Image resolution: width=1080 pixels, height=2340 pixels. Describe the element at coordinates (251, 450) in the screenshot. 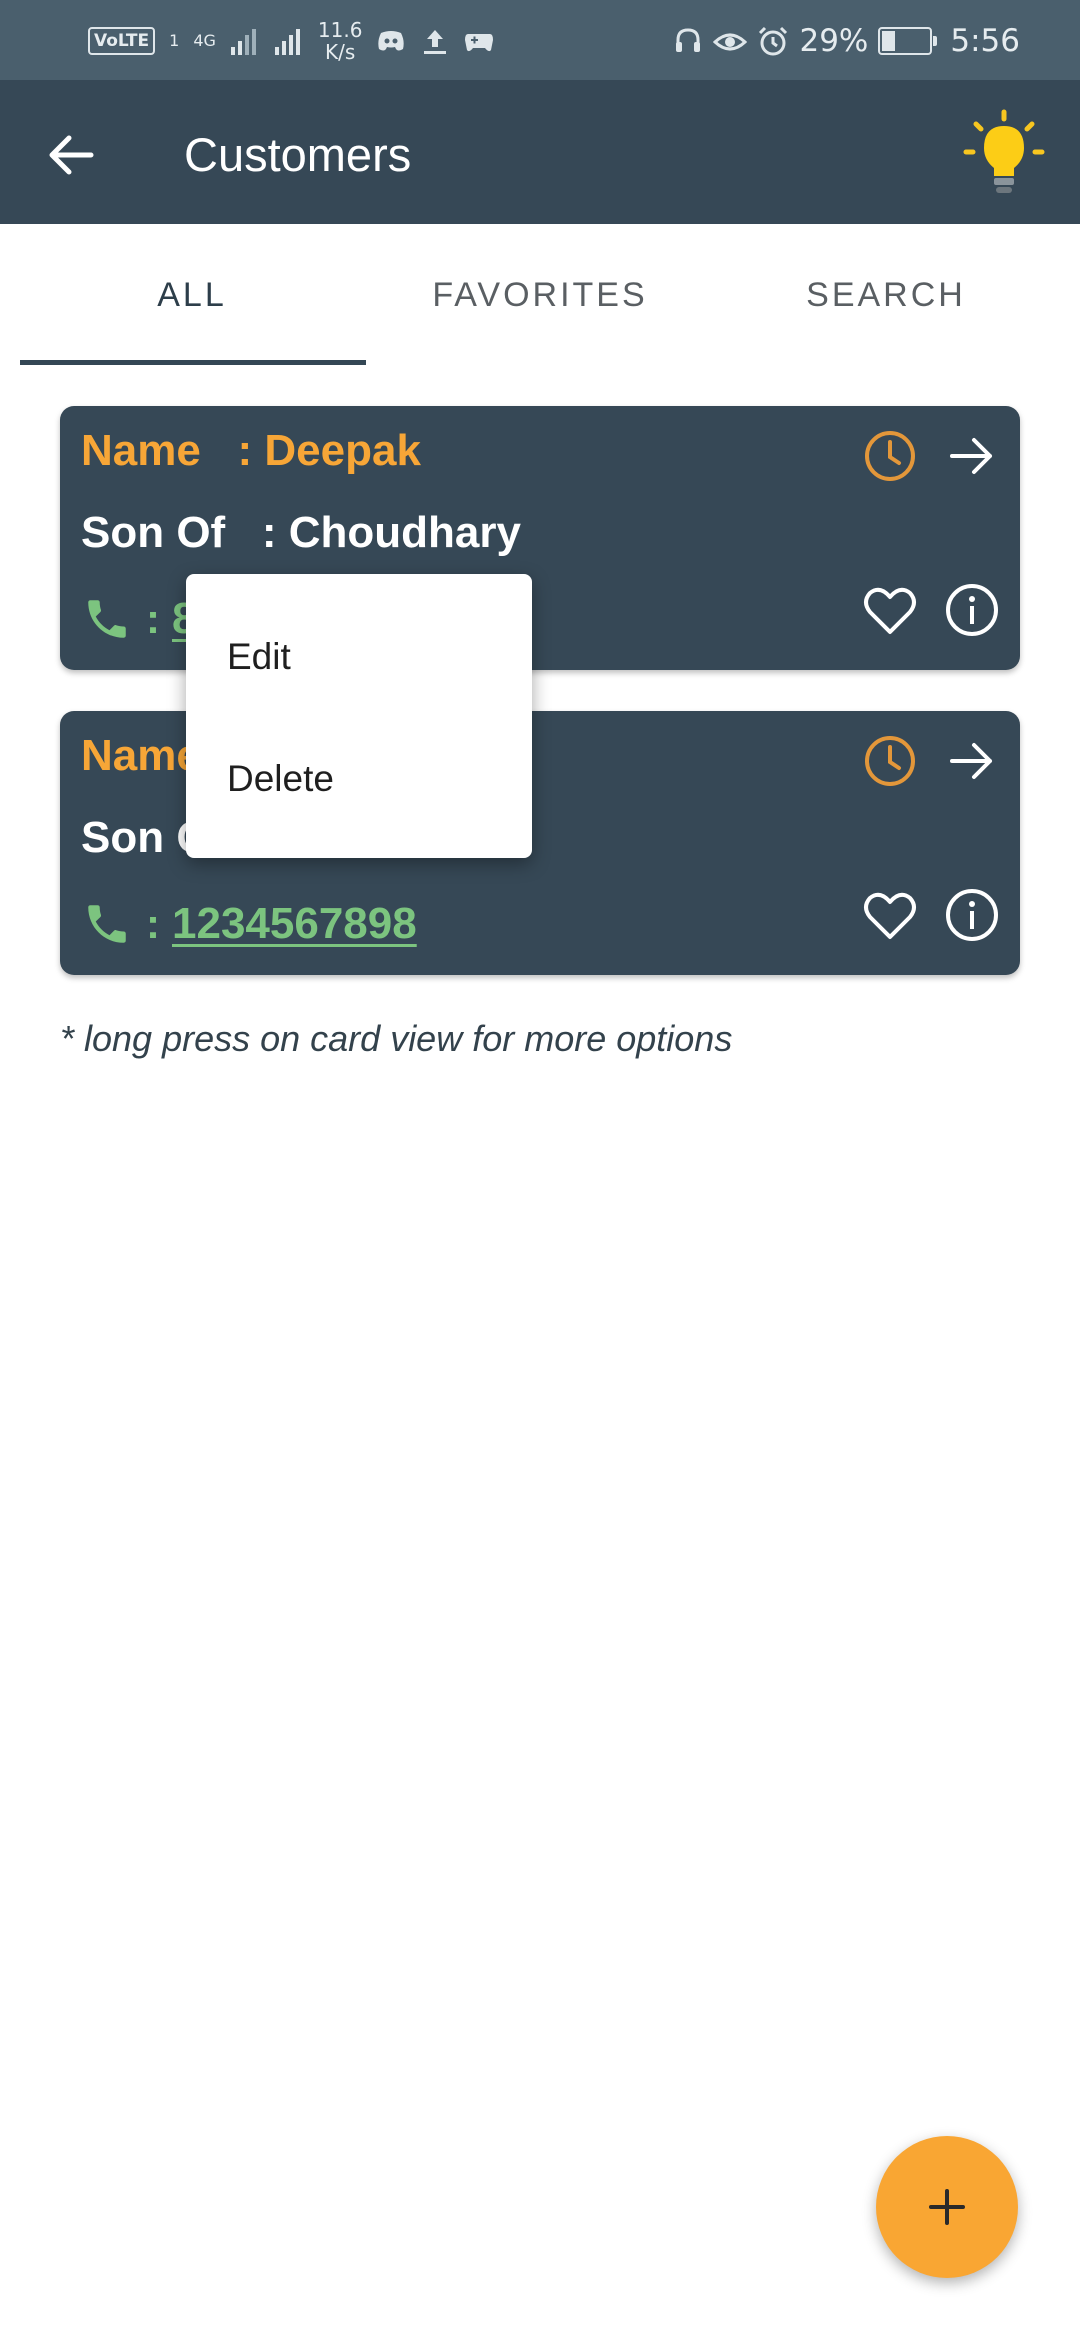

I see `customer-name: Name : Deepak` at that location.